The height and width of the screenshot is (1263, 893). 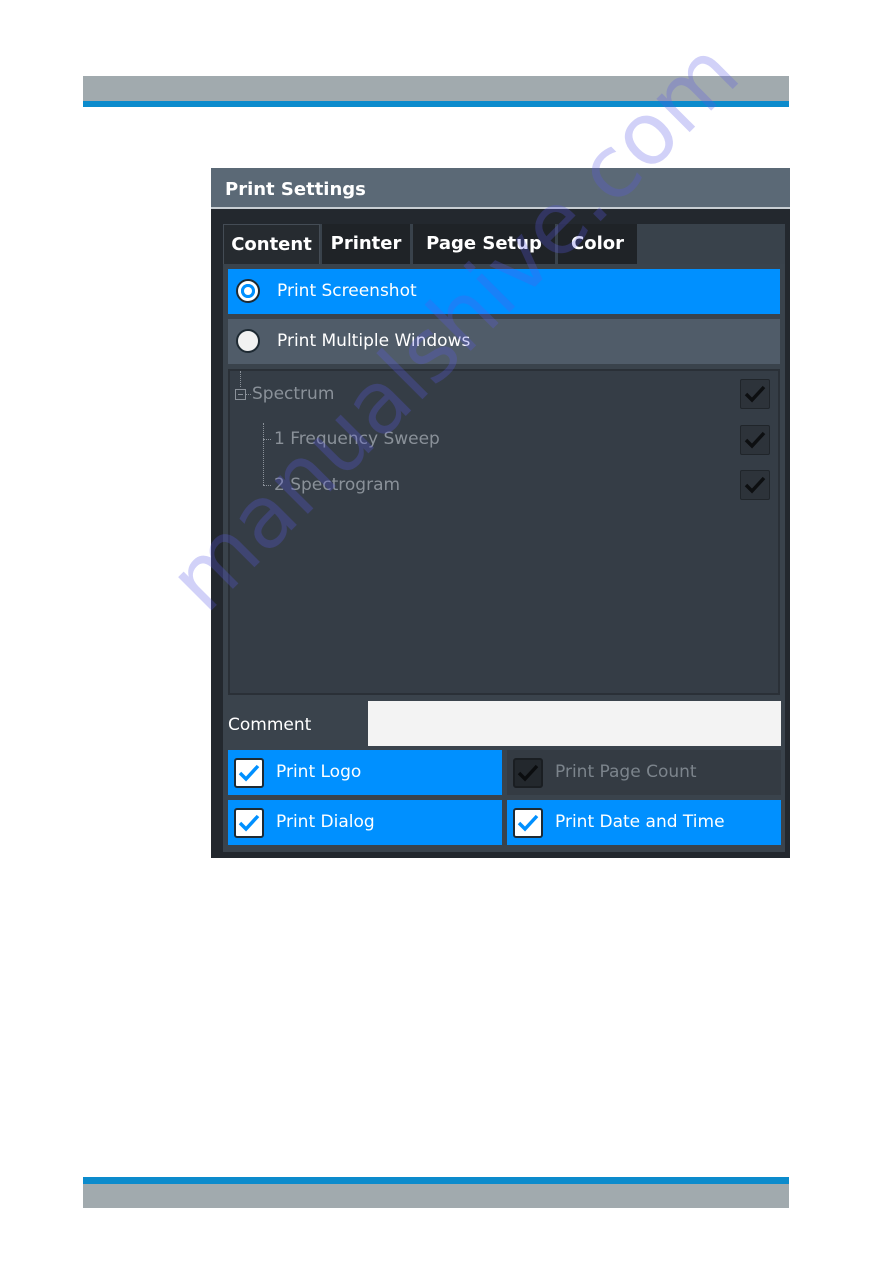 I want to click on tab-printer: Printer, so click(x=366, y=244).